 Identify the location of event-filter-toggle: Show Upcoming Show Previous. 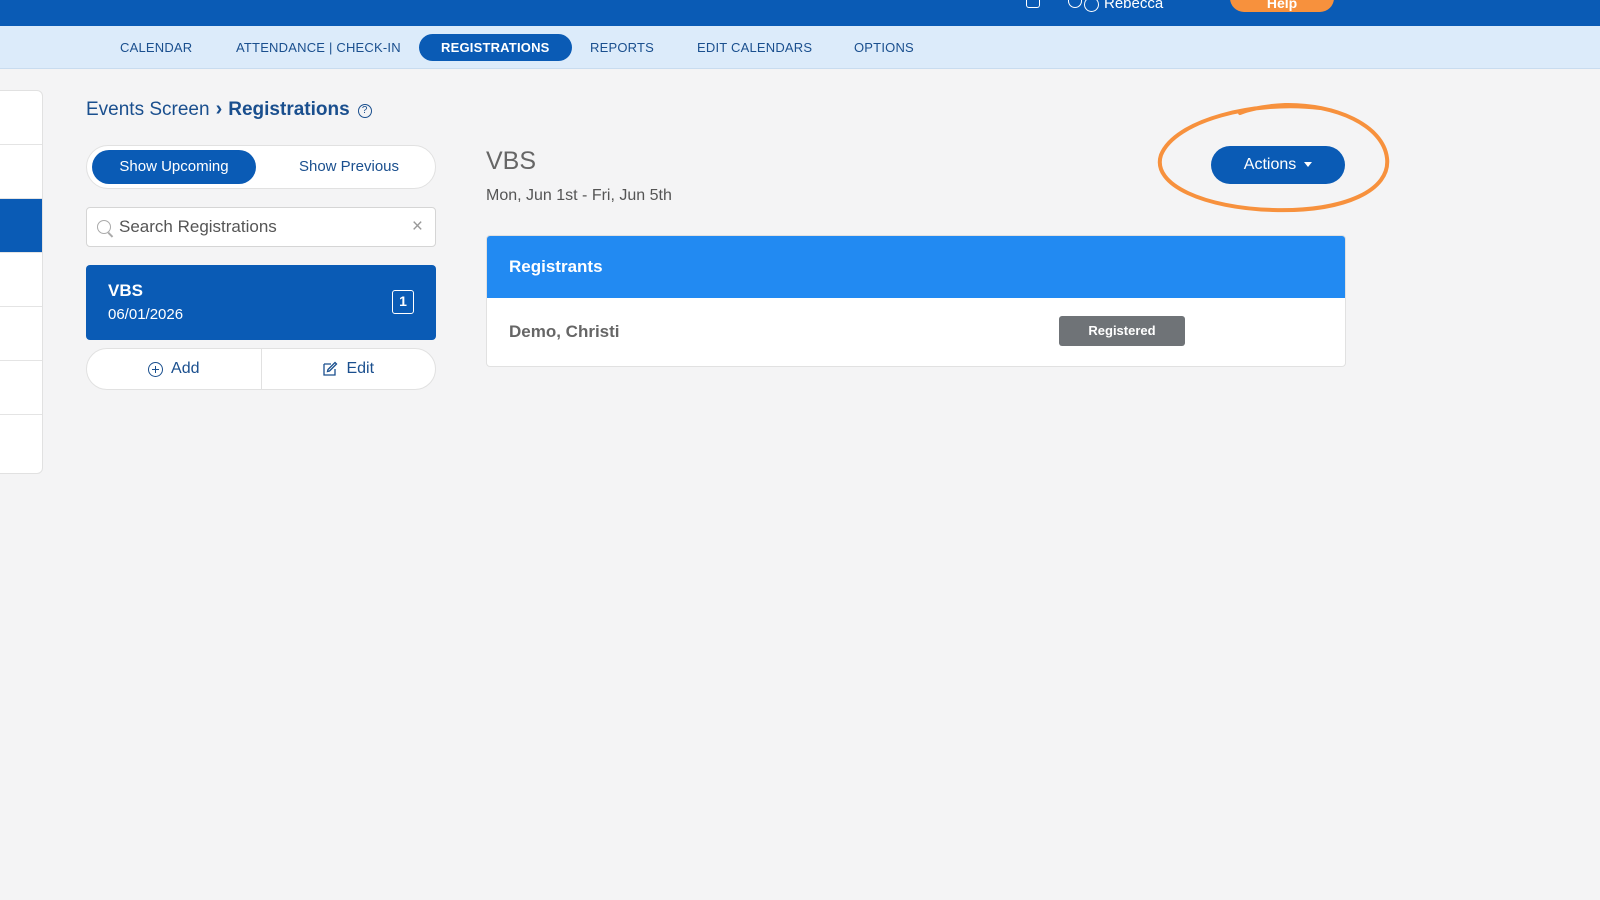
(261, 167).